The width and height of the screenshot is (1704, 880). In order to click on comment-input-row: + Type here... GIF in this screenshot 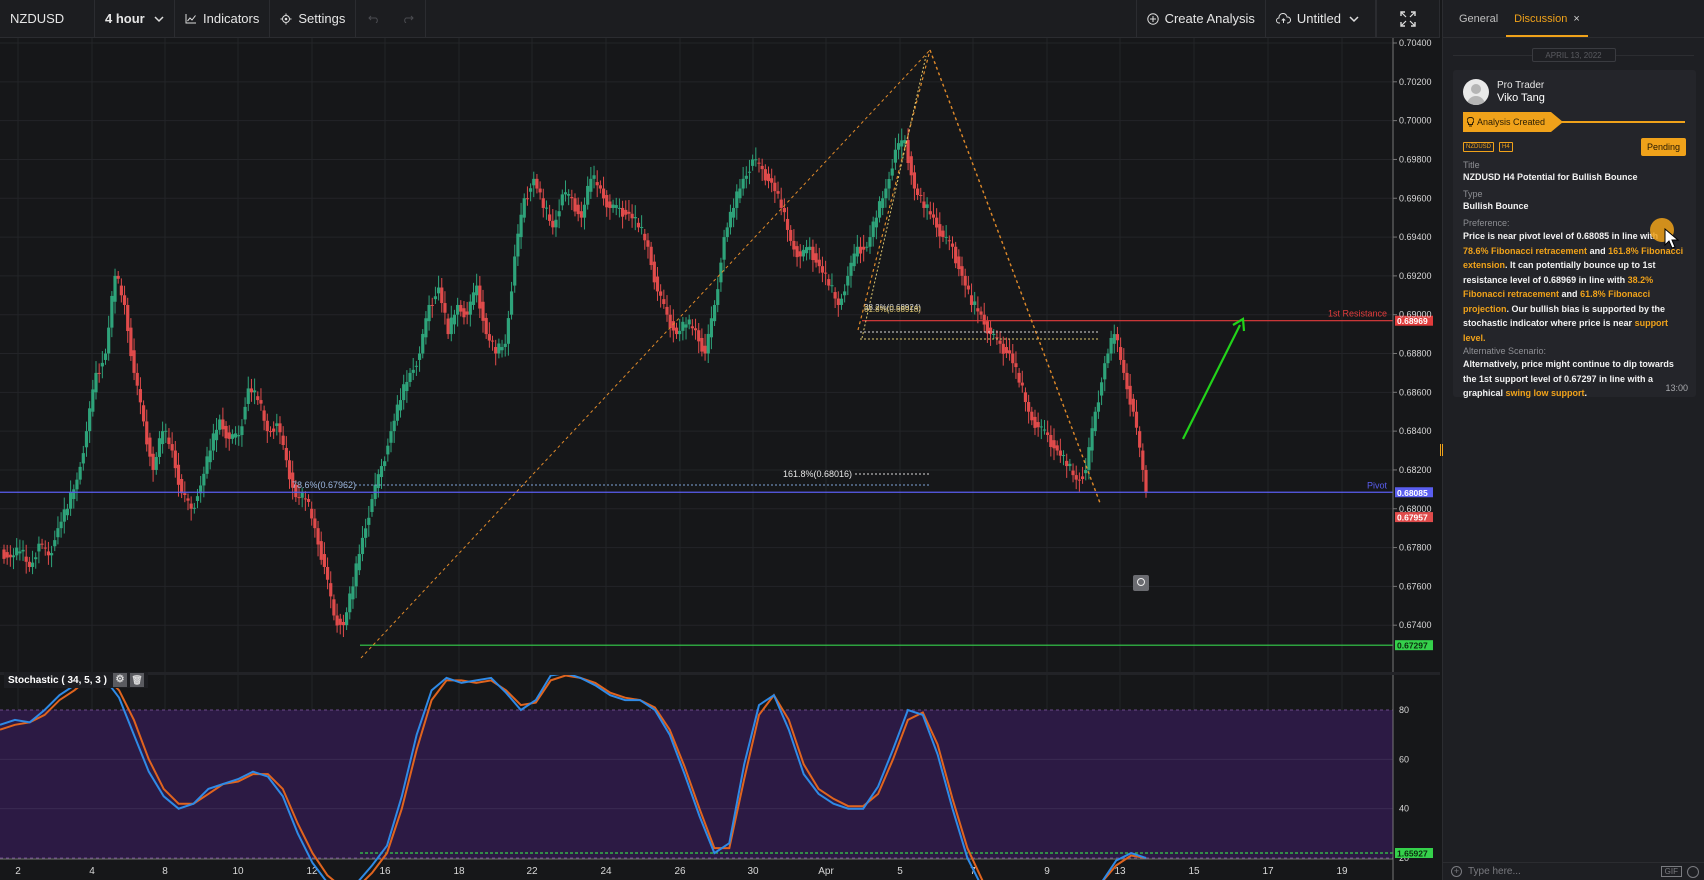, I will do `click(1573, 871)`.